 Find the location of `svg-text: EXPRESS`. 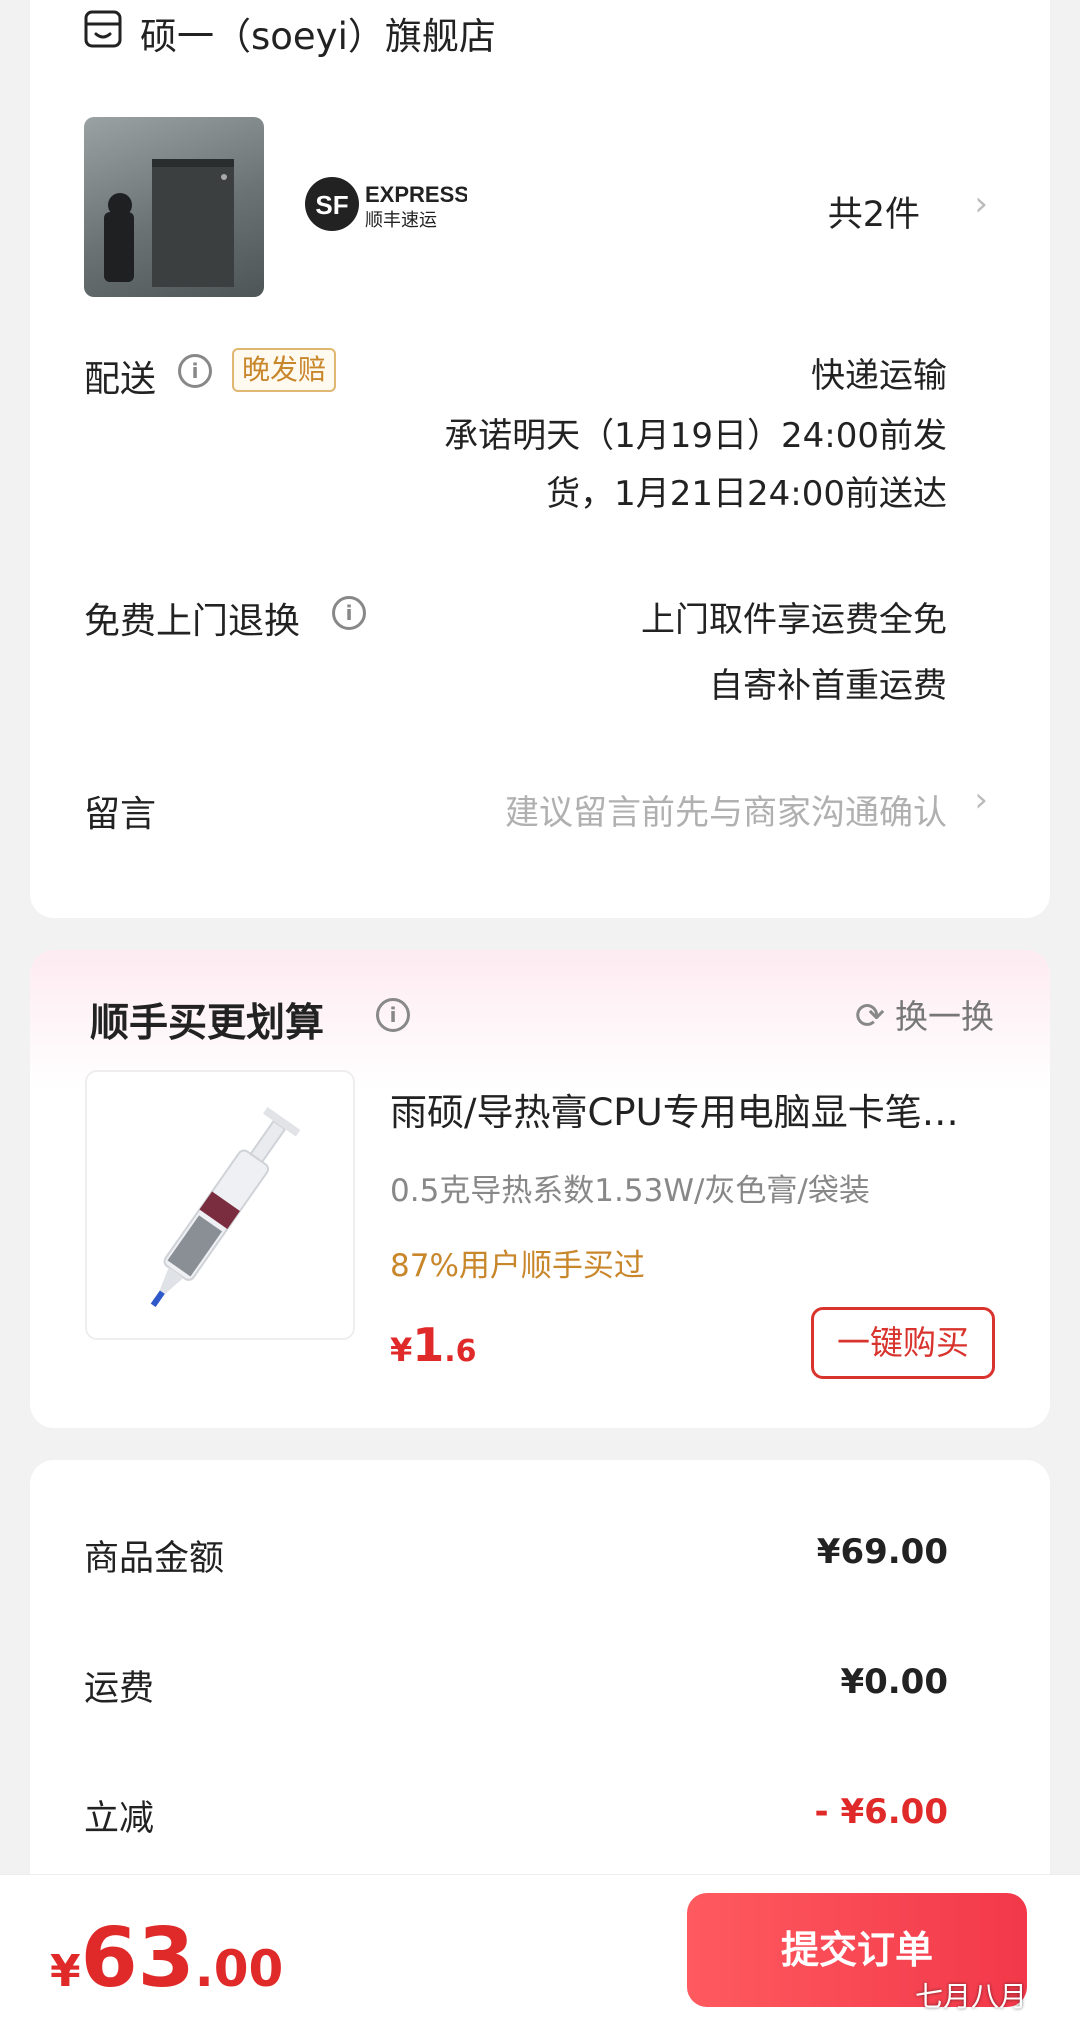

svg-text: EXPRESS is located at coordinates (416, 194).